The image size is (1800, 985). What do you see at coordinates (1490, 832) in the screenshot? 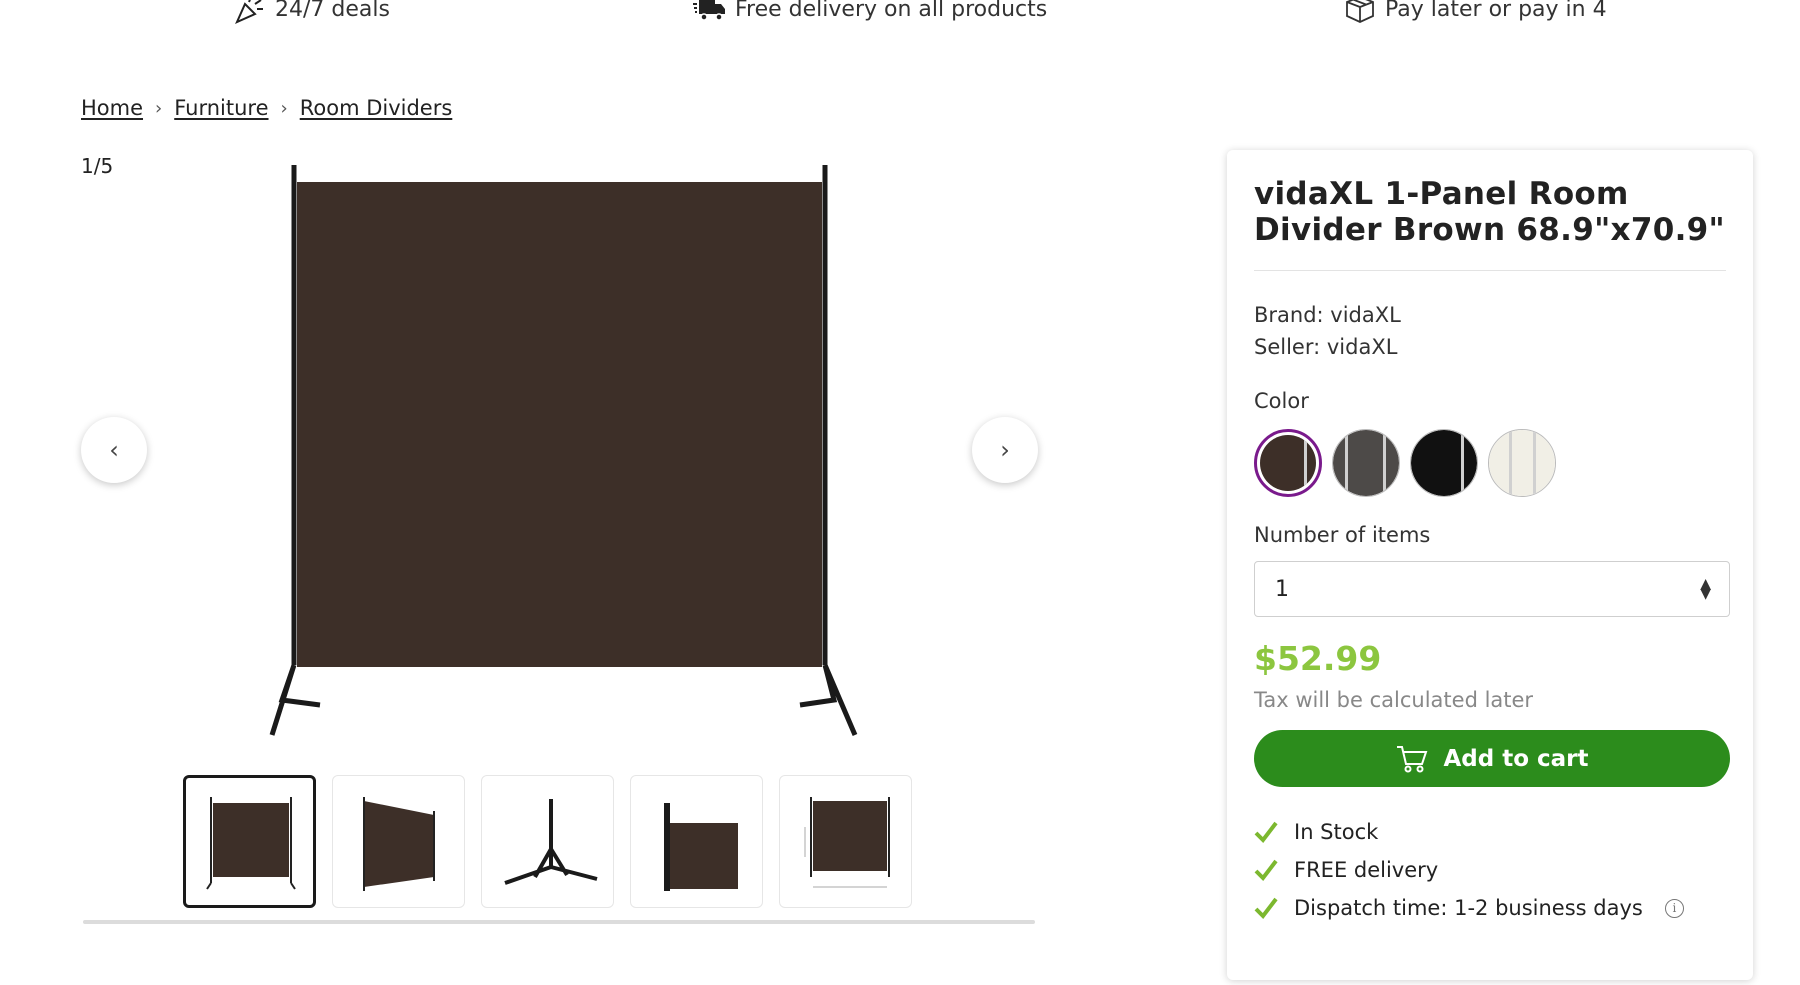
I see `status-in-stock: In Stock` at bounding box center [1490, 832].